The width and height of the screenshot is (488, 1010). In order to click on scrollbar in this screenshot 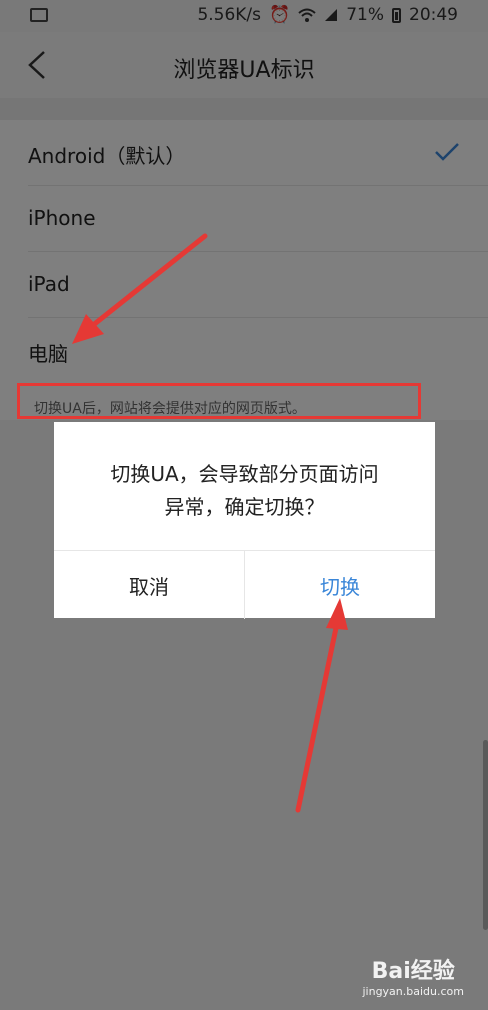, I will do `click(485, 835)`.